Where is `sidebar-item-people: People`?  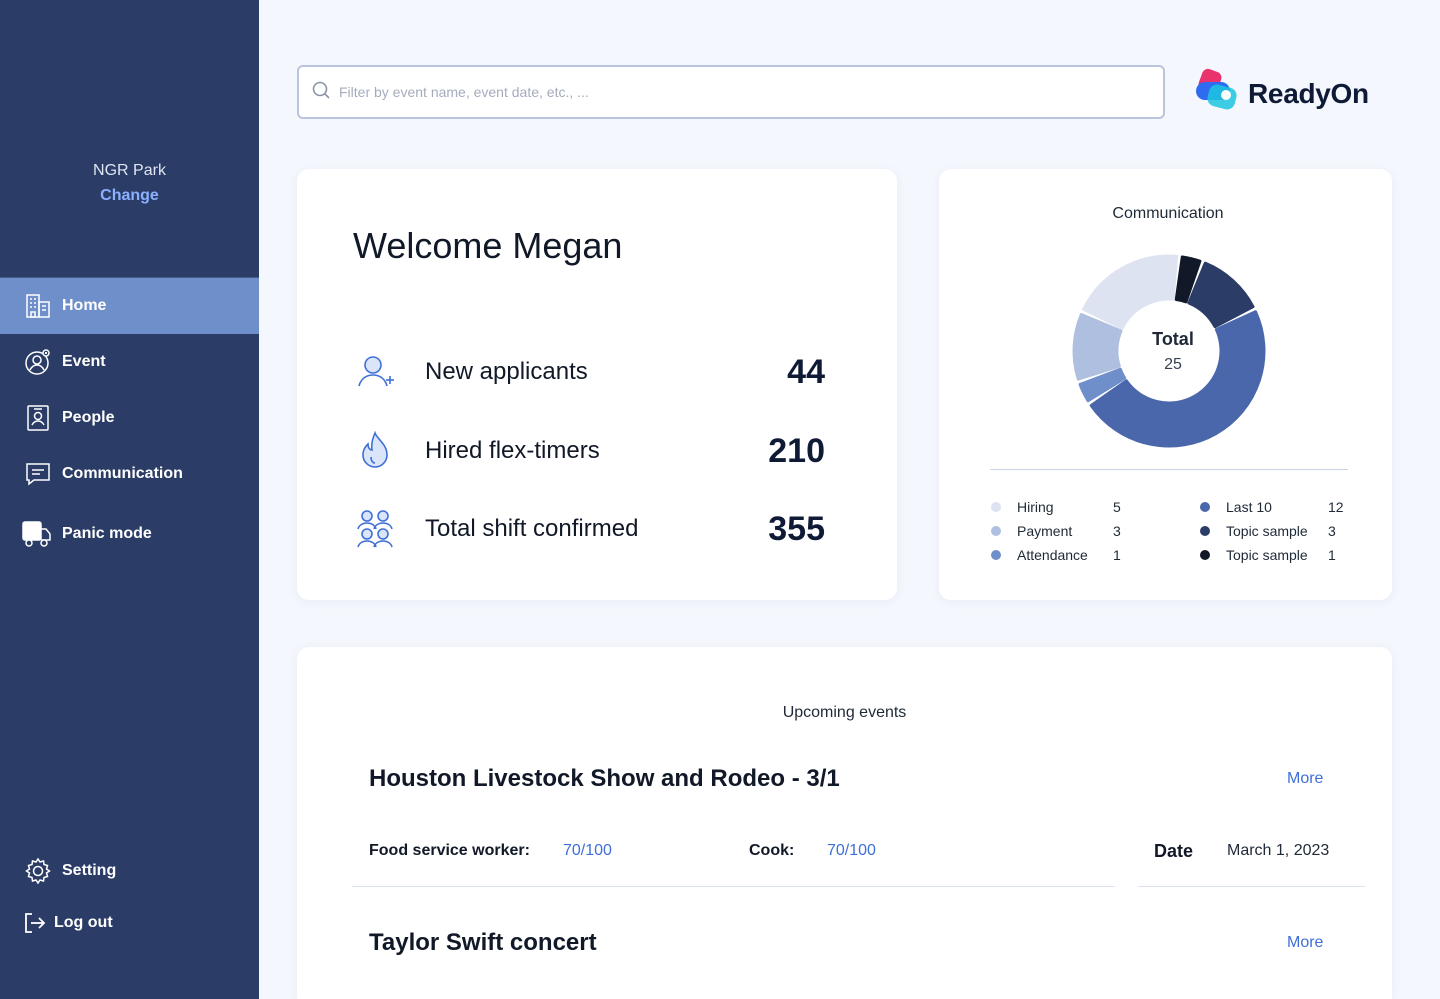
sidebar-item-people: People is located at coordinates (129, 418).